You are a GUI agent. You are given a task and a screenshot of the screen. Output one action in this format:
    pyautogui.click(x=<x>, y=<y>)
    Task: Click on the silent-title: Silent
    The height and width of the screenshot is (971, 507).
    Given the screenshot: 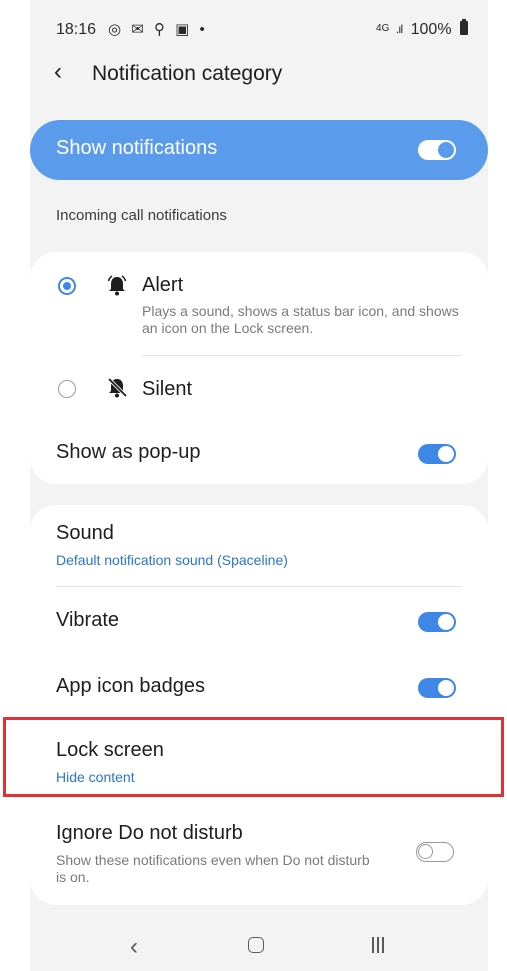 What is the action you would take?
    pyautogui.click(x=167, y=389)
    